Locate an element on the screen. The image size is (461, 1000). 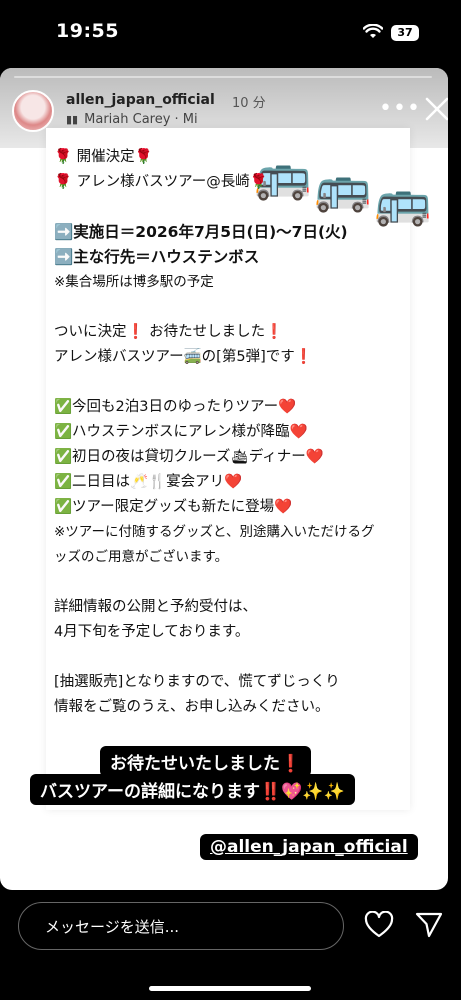
post-line: 4月下旬を予定しております。 is located at coordinates (152, 632).